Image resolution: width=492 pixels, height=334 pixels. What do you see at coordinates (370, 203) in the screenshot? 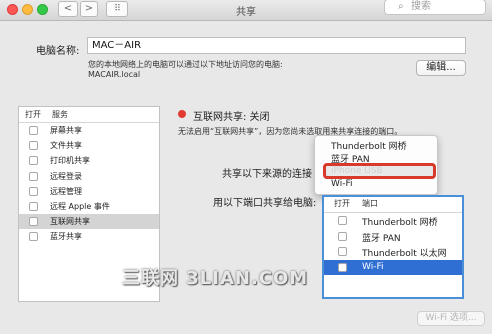
I see `header-port: 端口` at bounding box center [370, 203].